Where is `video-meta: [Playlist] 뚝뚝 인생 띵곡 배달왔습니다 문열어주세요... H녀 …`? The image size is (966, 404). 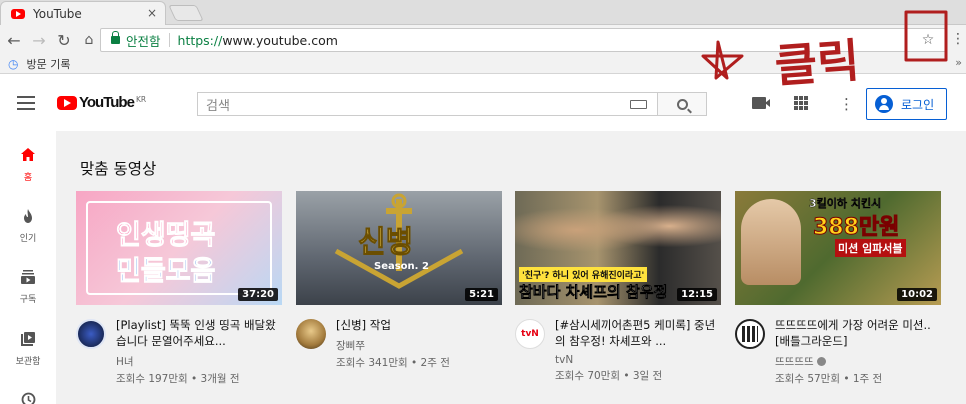
video-meta: [Playlist] 뚝뚝 인생 띵곡 배달왔습니다 문열어주세요... H녀 … is located at coordinates (201, 351).